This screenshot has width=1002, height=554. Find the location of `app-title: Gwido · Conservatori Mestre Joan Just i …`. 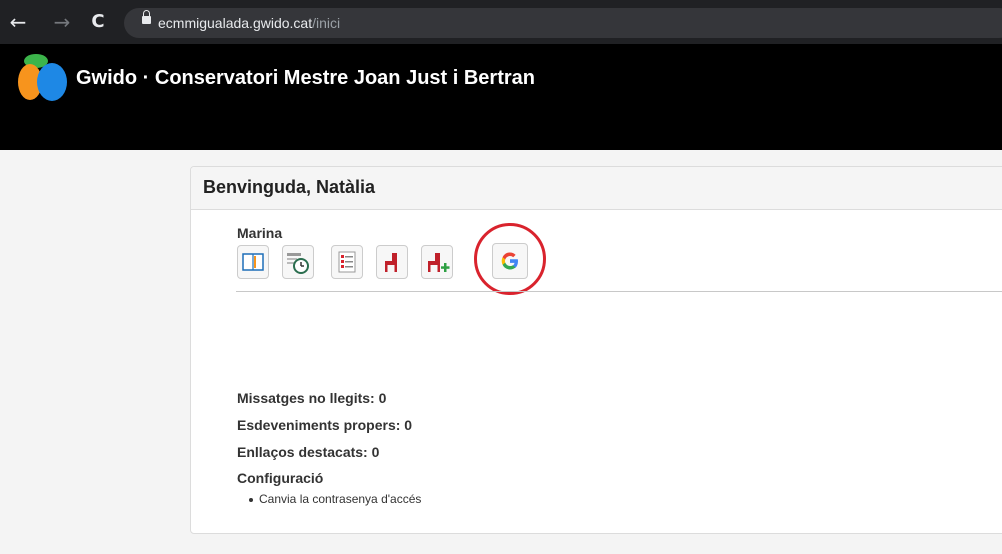

app-title: Gwido · Conservatori Mestre Joan Just i … is located at coordinates (305, 78).